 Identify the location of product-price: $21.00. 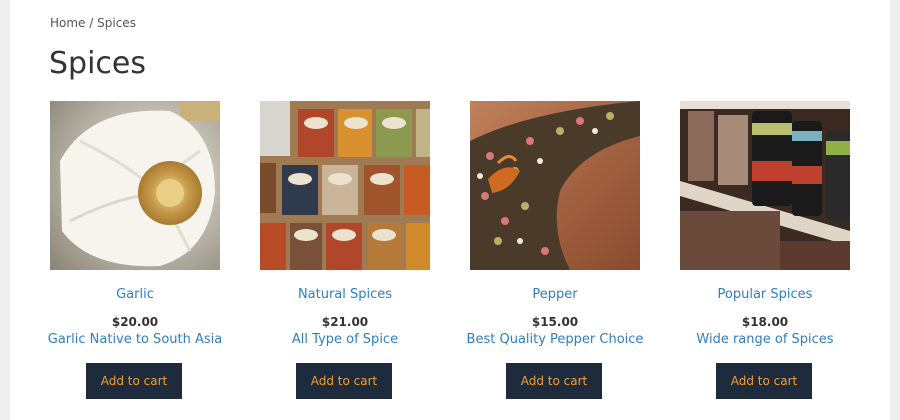
(345, 322).